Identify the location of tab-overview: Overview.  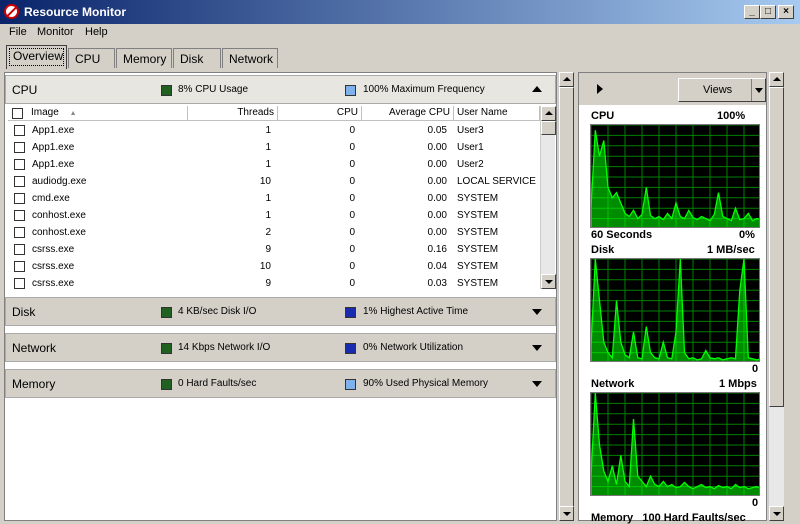
(36, 57).